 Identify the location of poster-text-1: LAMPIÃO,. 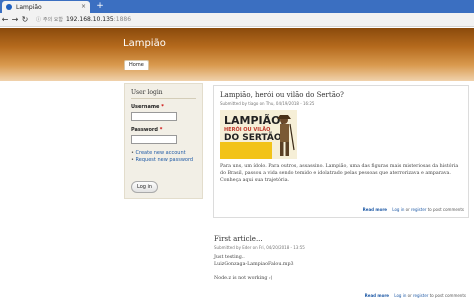
(254, 120).